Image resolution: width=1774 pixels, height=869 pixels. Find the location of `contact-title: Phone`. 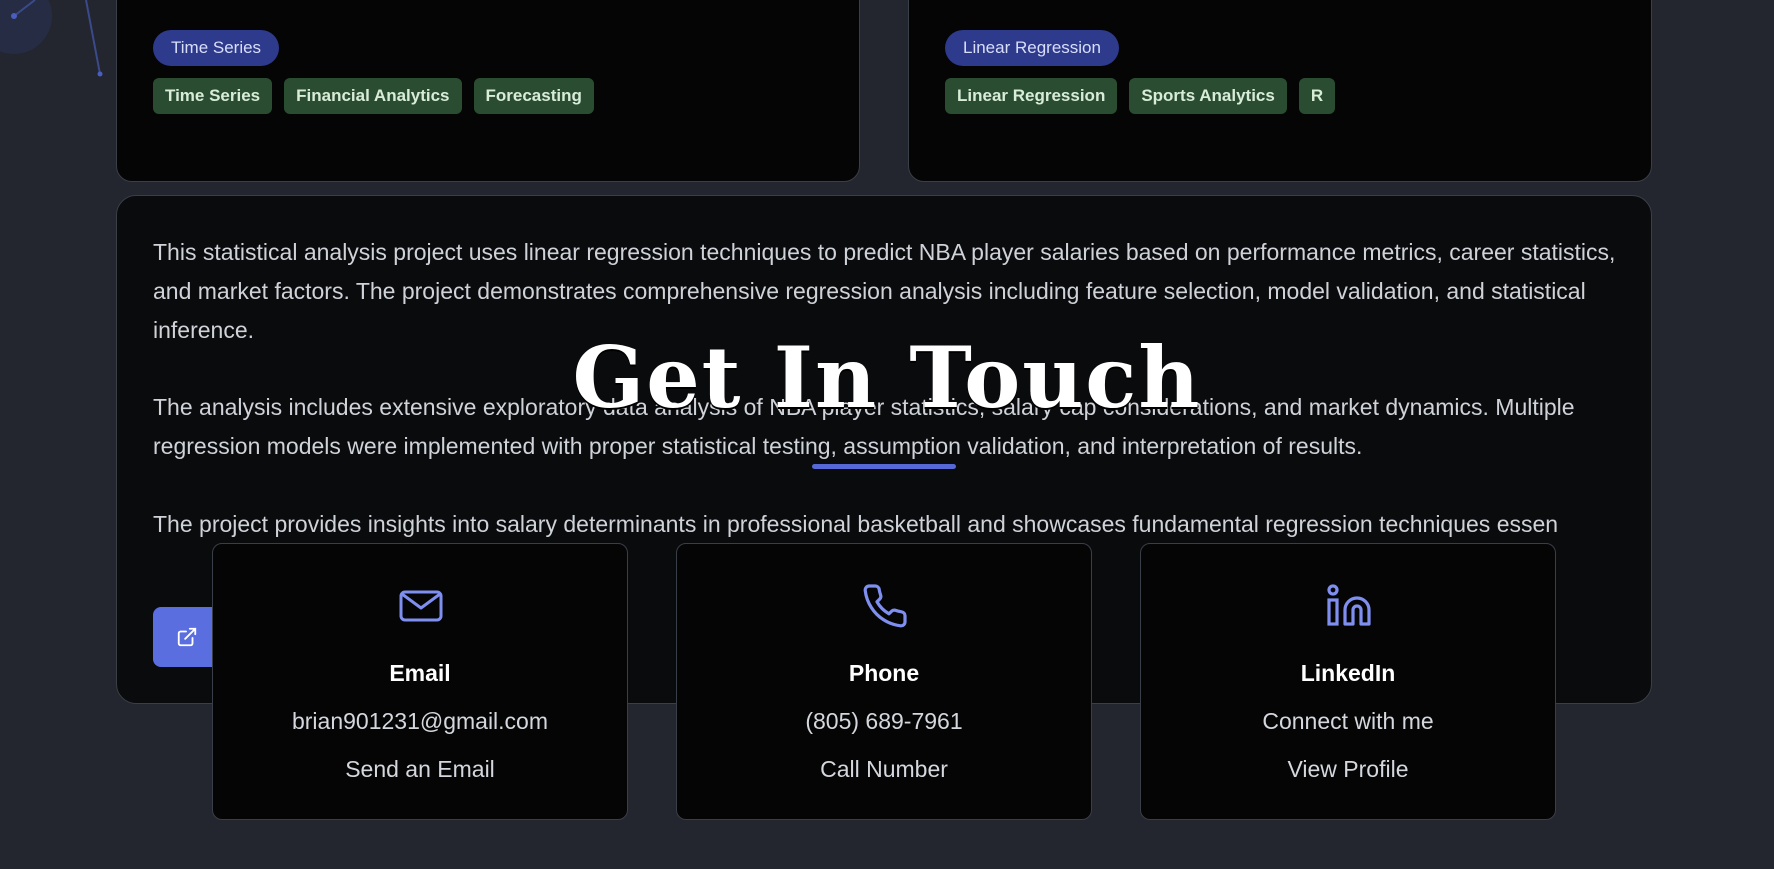

contact-title: Phone is located at coordinates (884, 673).